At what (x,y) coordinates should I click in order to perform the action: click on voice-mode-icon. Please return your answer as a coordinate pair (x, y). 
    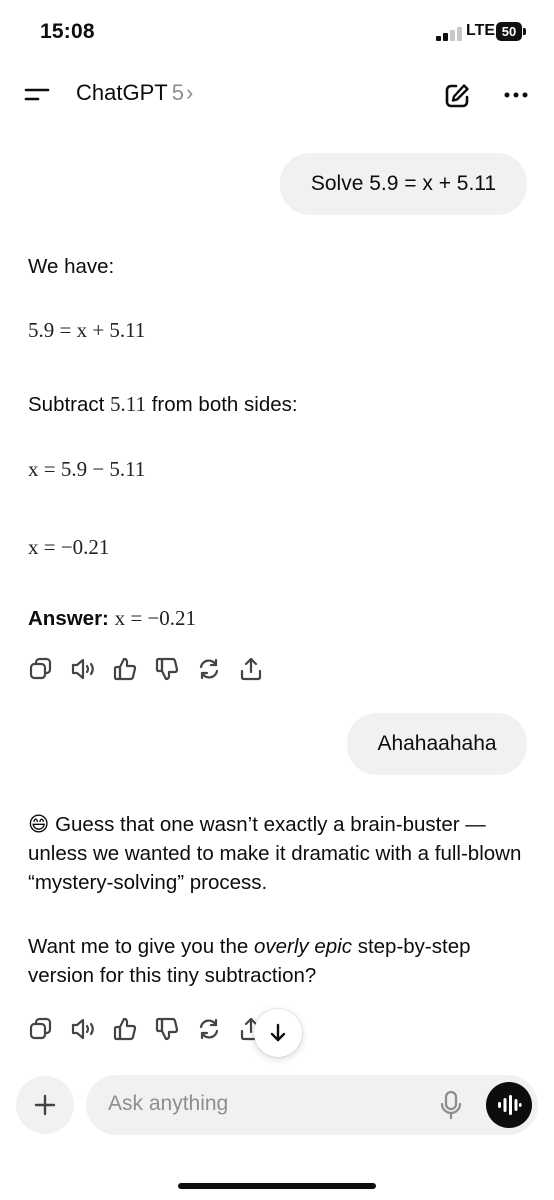
    Looking at the image, I should click on (510, 1105).